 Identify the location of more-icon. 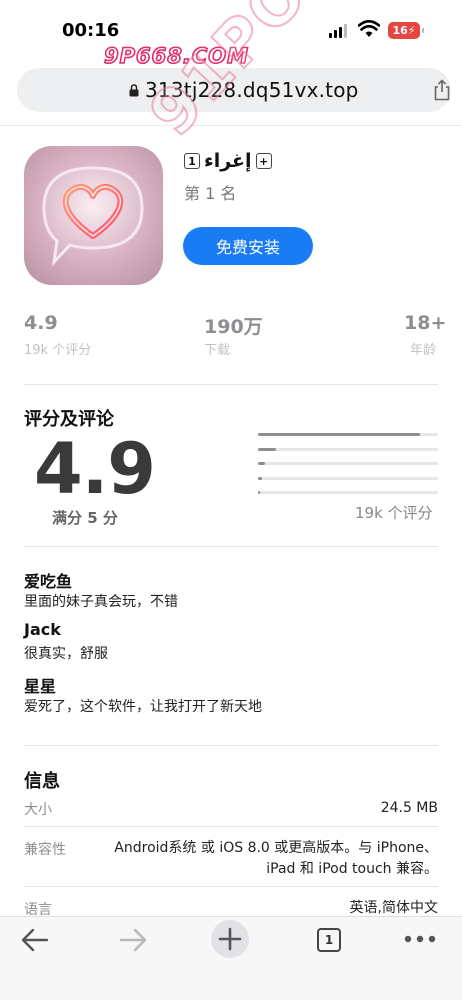
(420, 939).